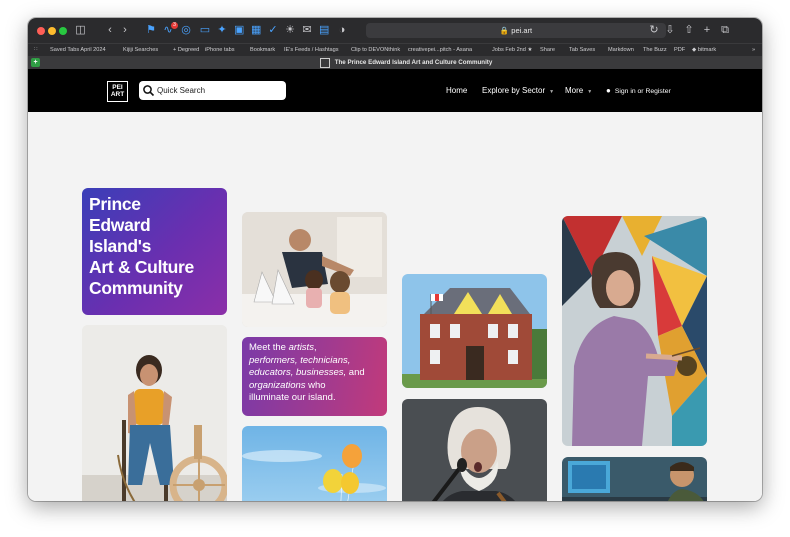 The image size is (790, 537). I want to click on site-favicon-icon, so click(325, 62).